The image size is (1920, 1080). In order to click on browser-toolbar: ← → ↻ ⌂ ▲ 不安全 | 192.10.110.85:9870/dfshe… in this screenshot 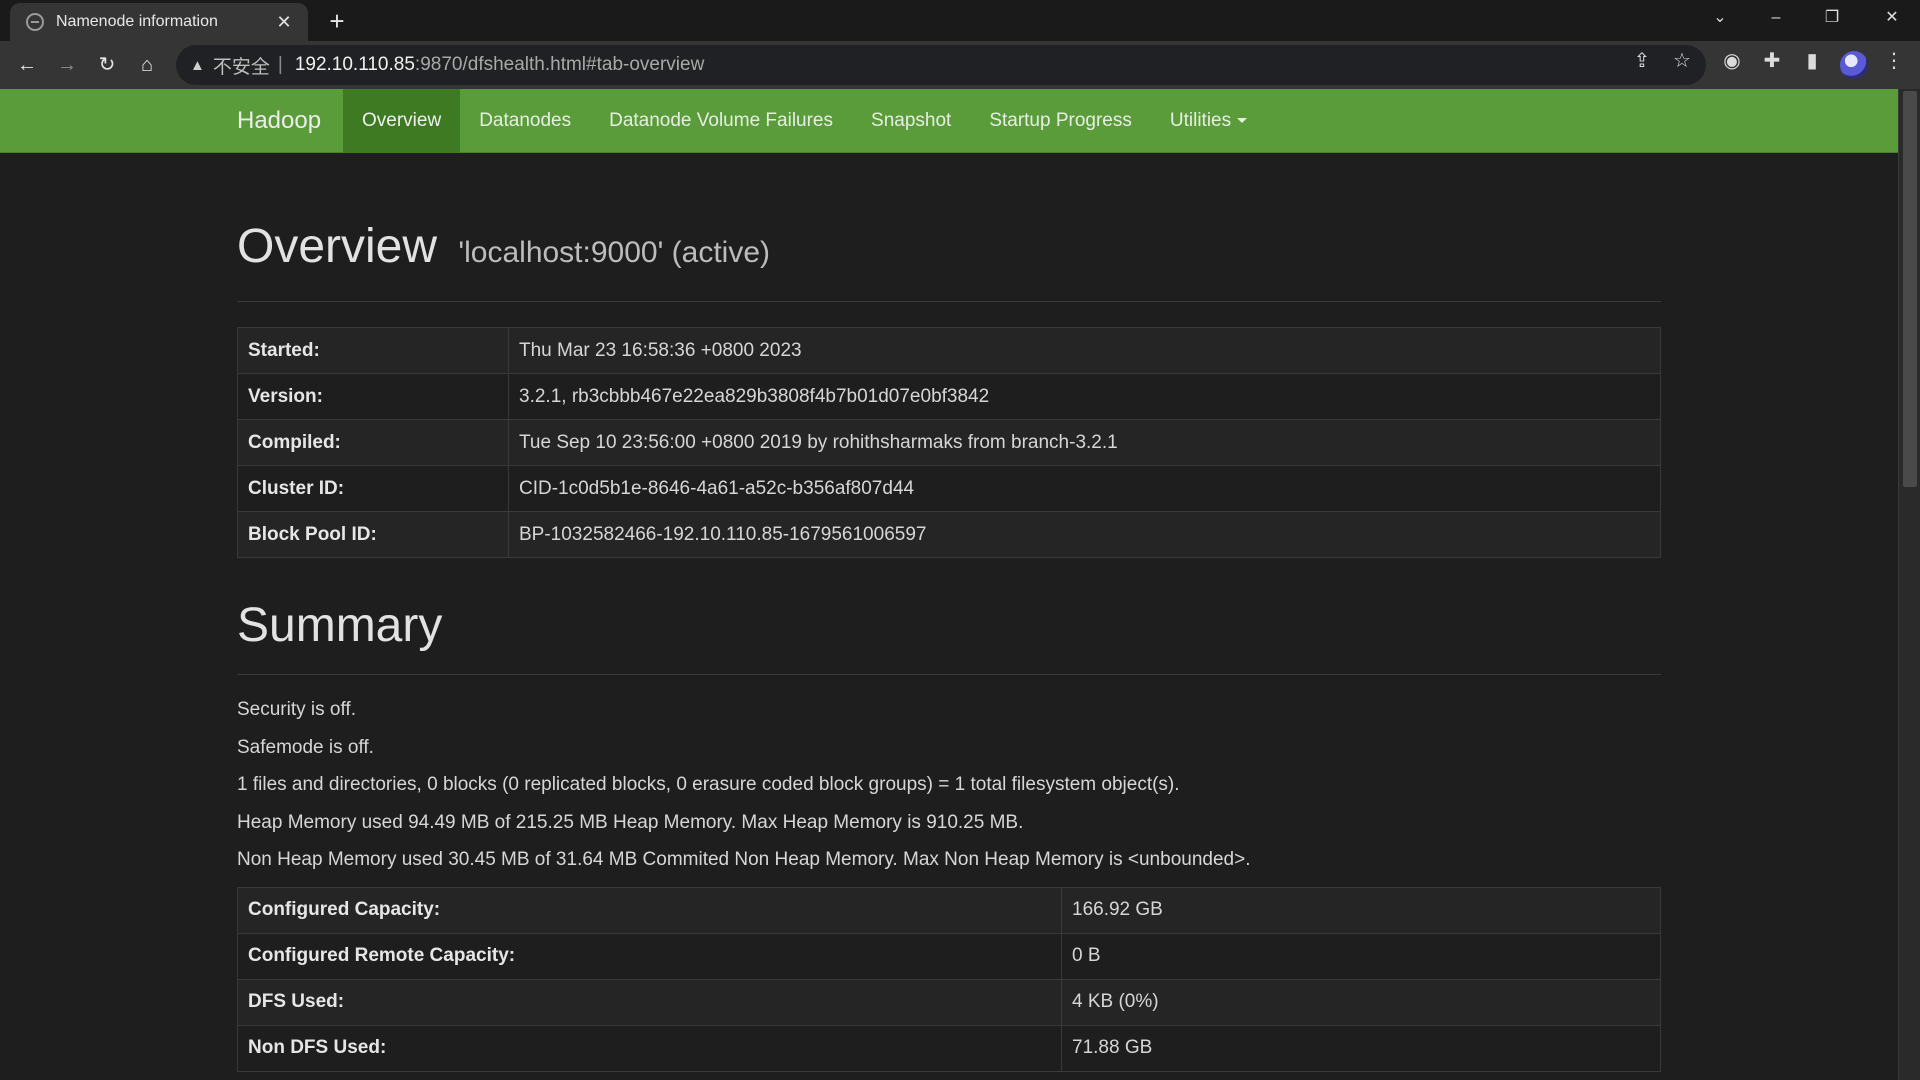, I will do `click(960, 65)`.